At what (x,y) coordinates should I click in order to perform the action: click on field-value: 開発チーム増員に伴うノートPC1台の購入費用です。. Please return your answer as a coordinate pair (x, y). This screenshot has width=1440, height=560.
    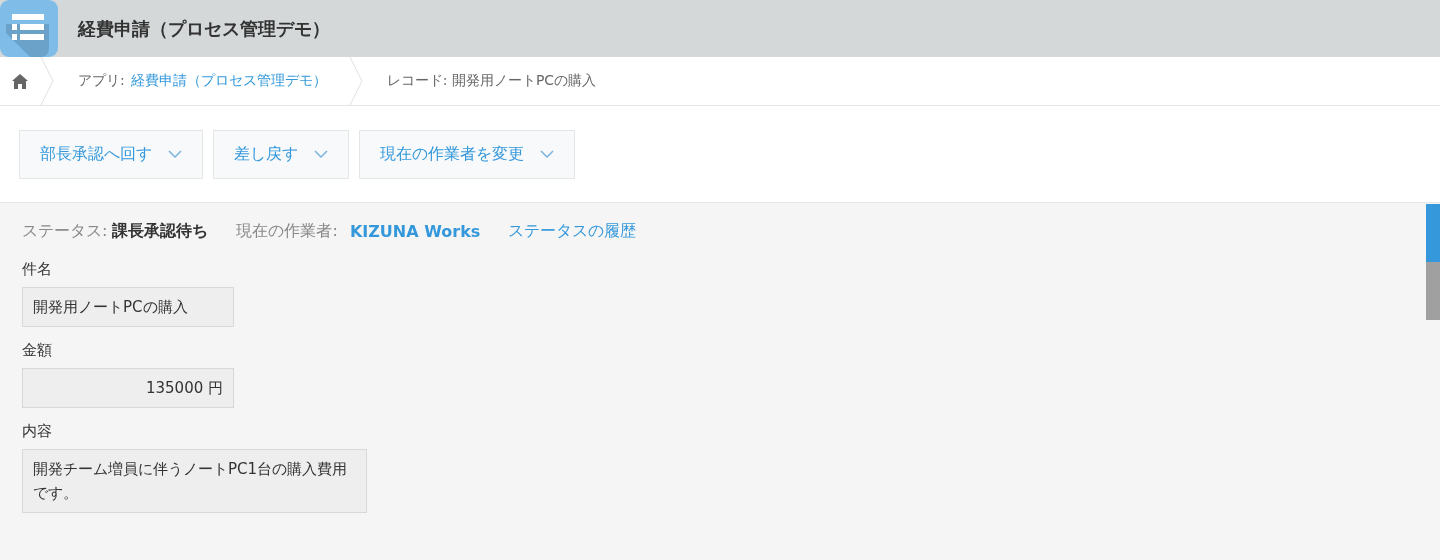
    Looking at the image, I should click on (194, 481).